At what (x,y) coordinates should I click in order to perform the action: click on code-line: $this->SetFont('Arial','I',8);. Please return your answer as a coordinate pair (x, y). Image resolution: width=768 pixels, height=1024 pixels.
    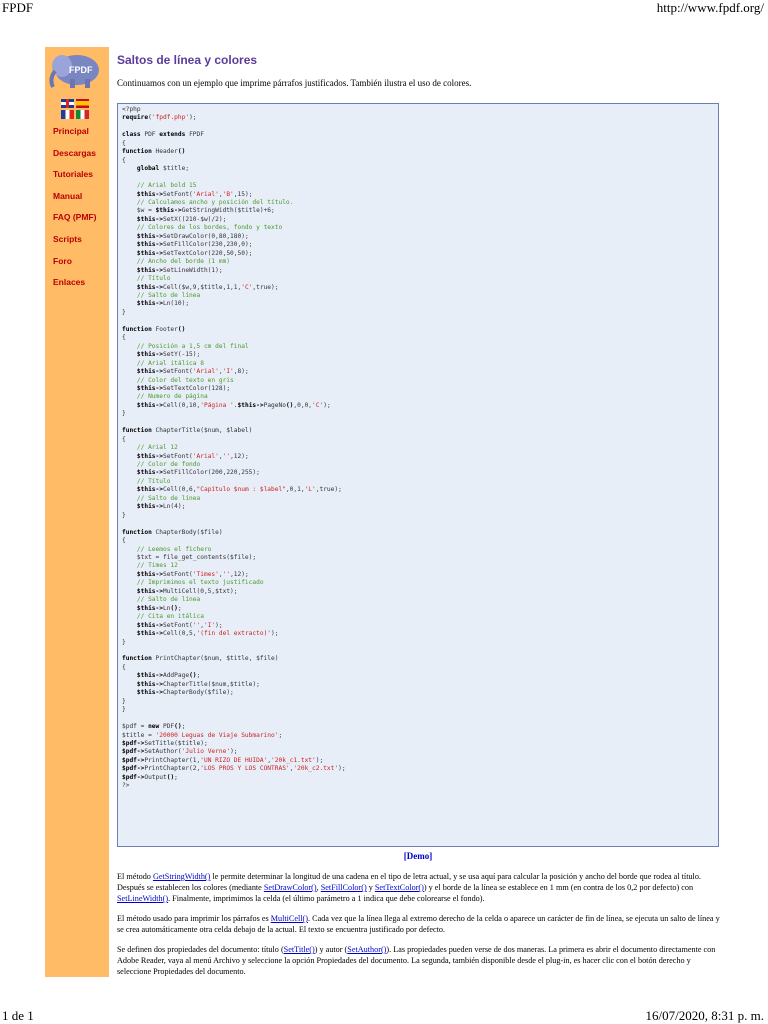
    Looking at the image, I should click on (185, 371).